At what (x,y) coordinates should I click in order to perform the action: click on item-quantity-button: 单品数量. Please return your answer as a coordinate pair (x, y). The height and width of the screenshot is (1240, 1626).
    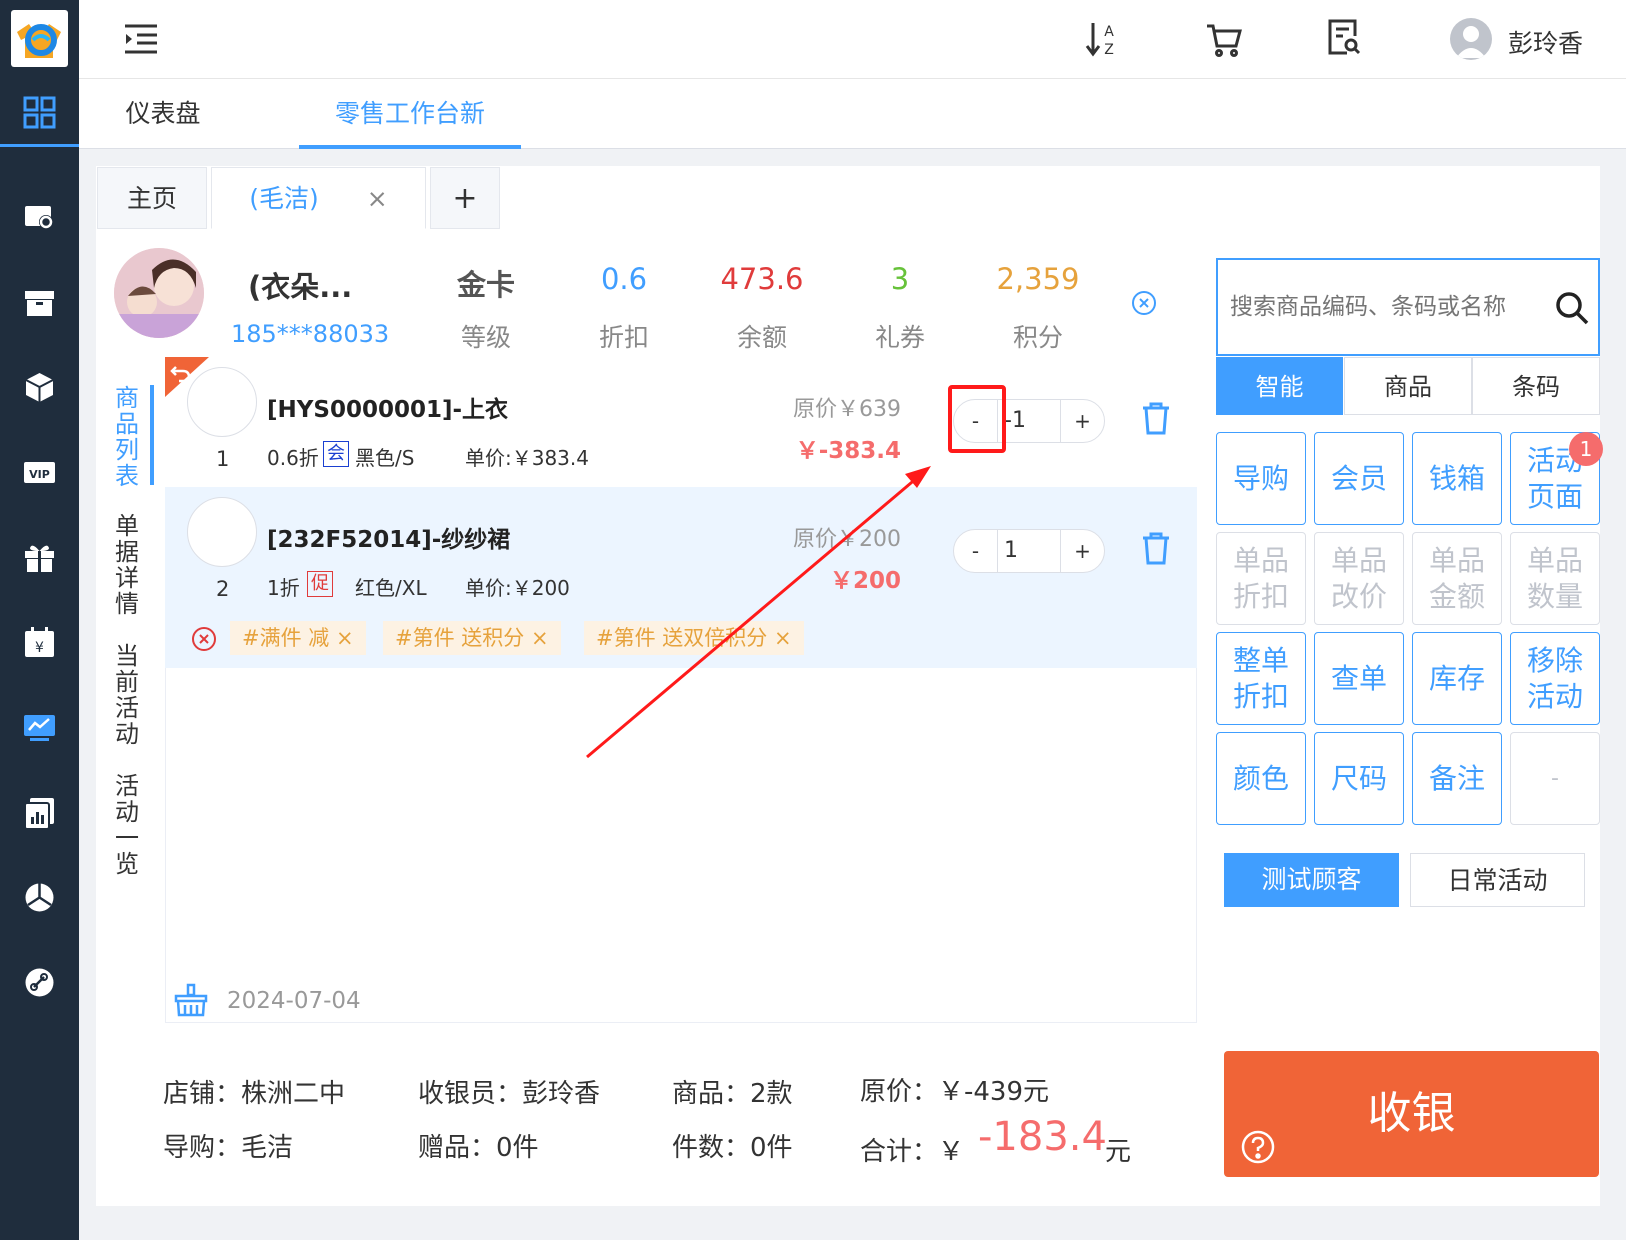
    Looking at the image, I should click on (1555, 578).